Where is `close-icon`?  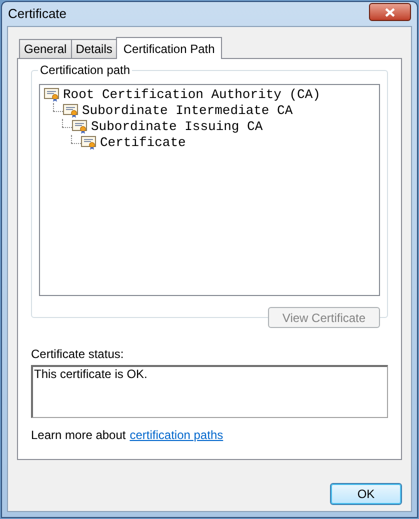 close-icon is located at coordinates (390, 12).